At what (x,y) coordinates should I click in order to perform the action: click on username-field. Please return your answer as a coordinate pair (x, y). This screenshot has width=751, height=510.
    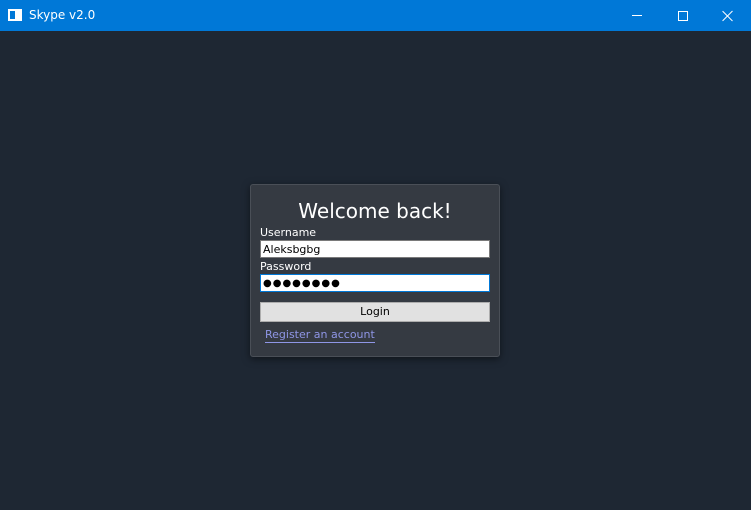
    Looking at the image, I should click on (375, 249).